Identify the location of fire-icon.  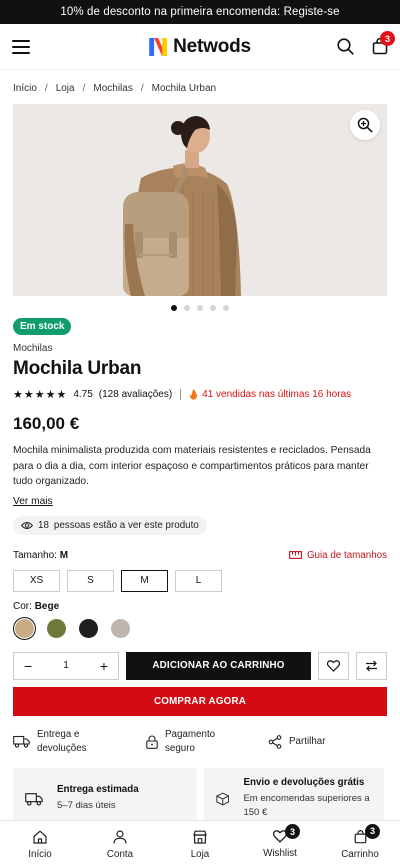
(194, 394).